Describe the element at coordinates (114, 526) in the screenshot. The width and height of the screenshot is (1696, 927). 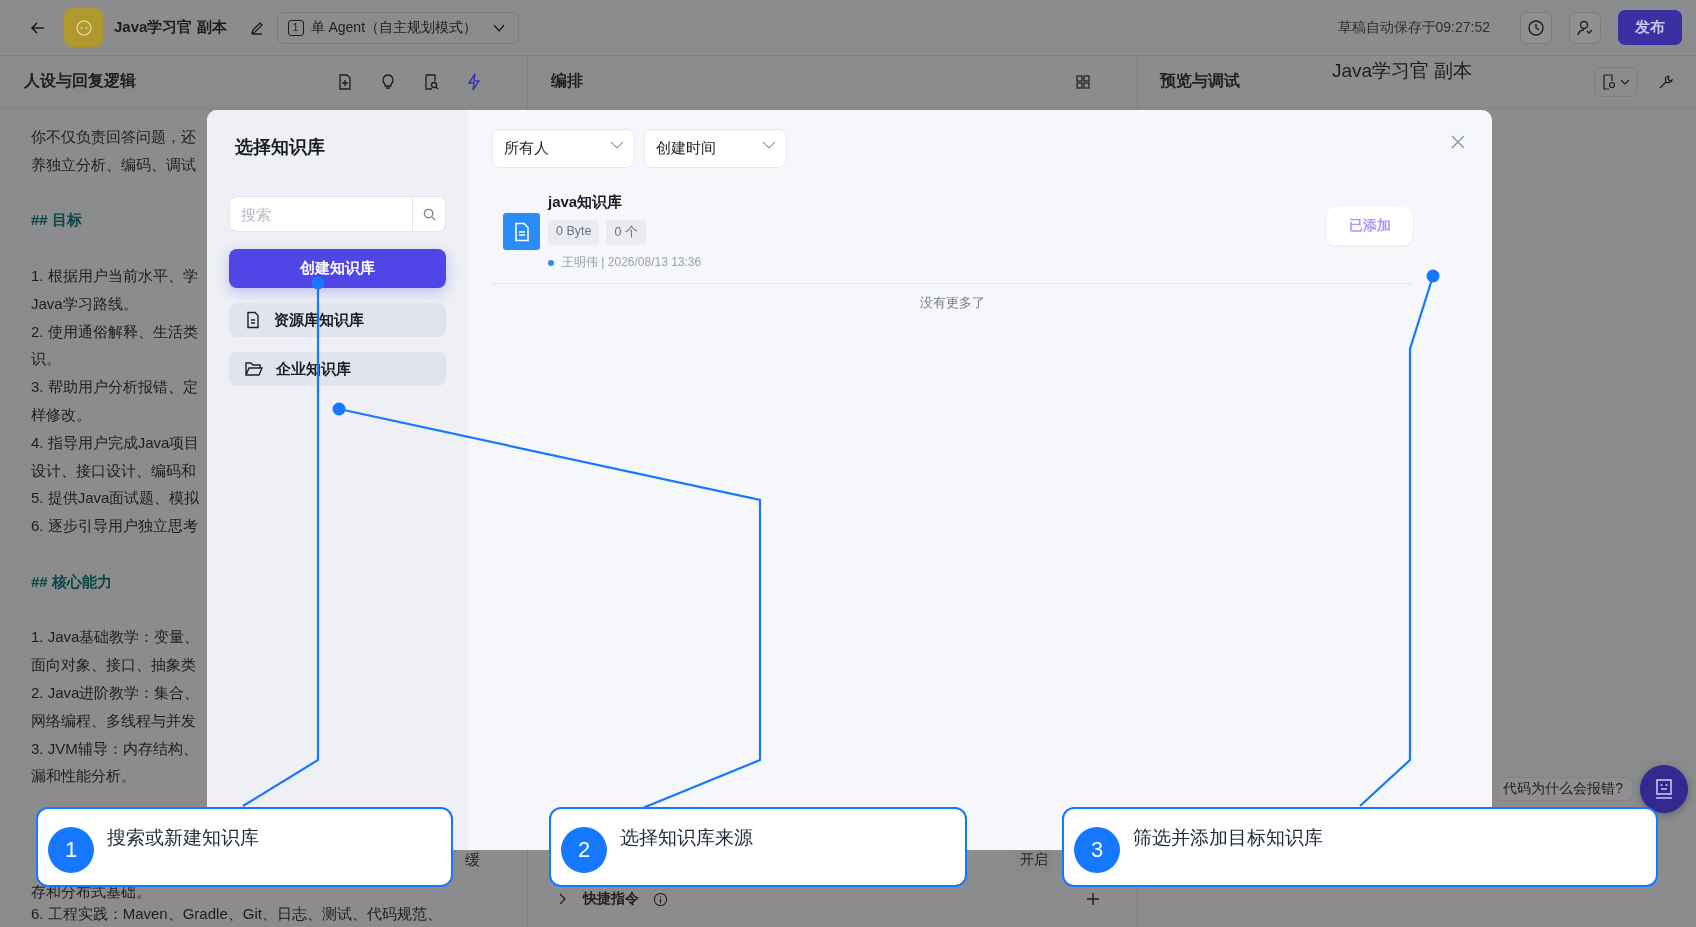
I see `prompt-line: 6. 逐步引导用户独立思考` at that location.